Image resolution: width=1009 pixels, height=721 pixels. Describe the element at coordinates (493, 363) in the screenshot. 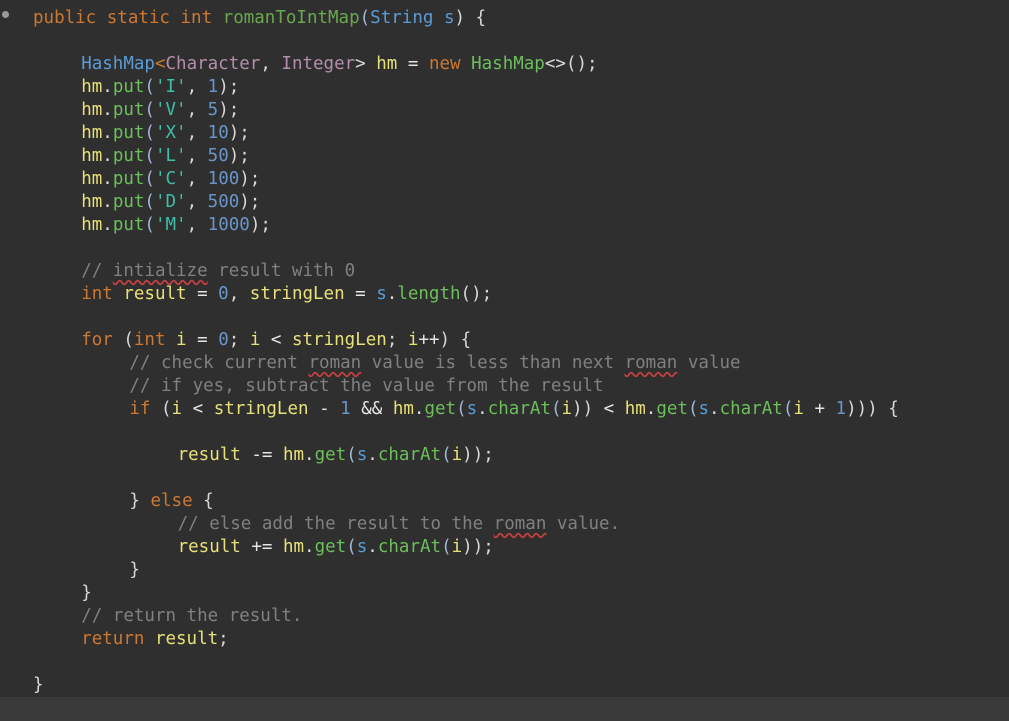

I see `code-token: value is less than next` at that location.